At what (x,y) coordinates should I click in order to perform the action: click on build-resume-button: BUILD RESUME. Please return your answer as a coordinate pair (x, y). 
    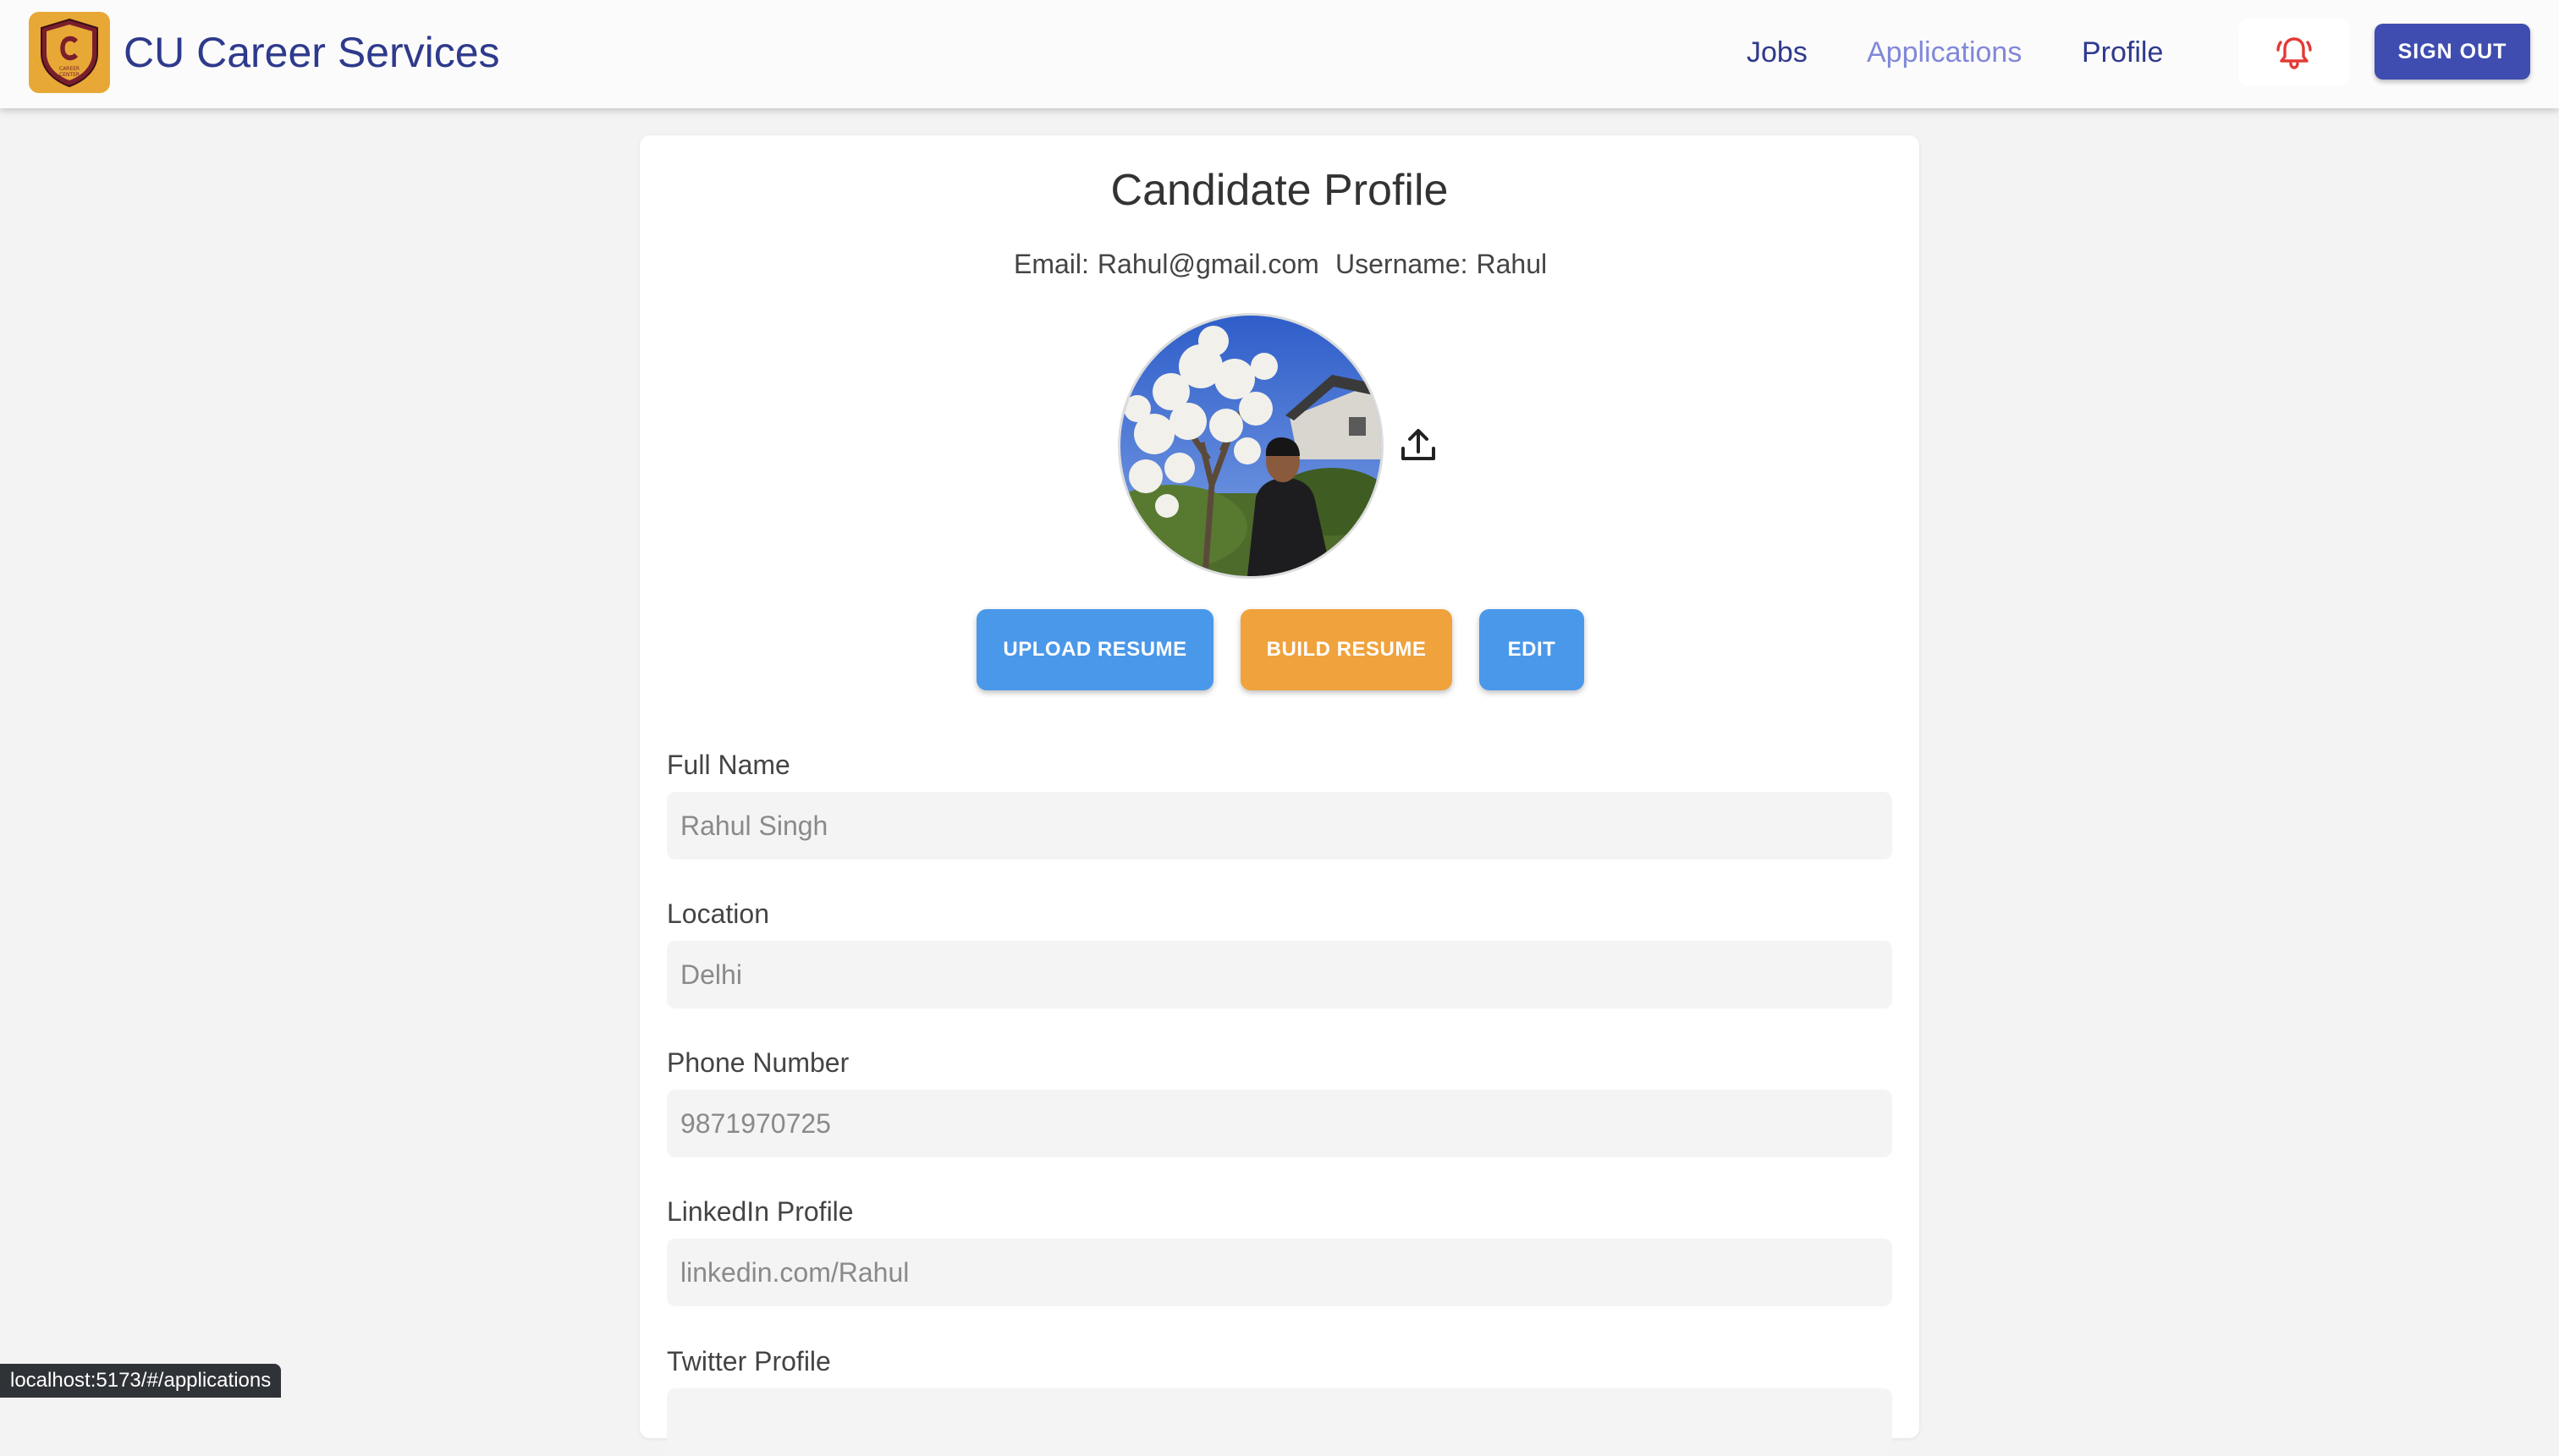
    Looking at the image, I should click on (1346, 649).